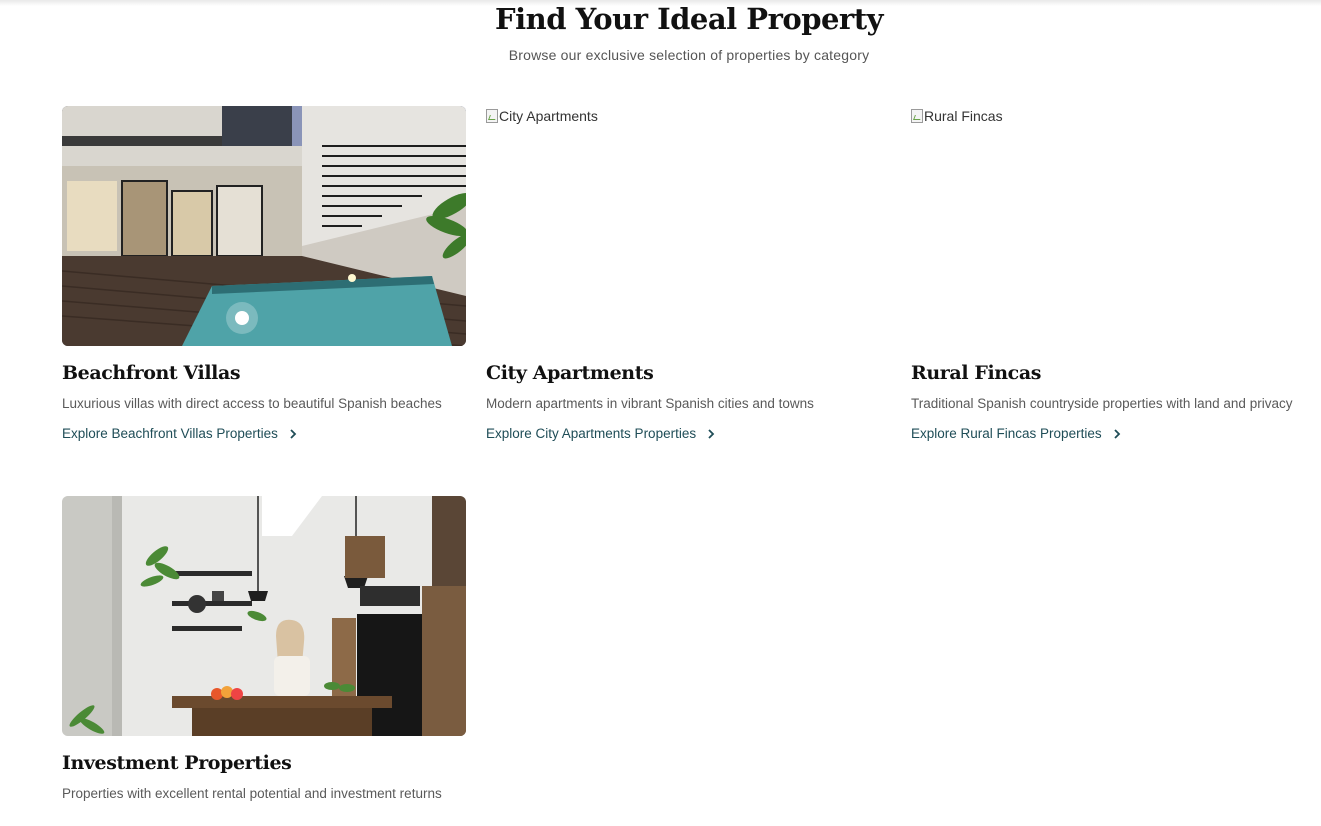 The width and height of the screenshot is (1321, 826). What do you see at coordinates (170, 433) in the screenshot?
I see `link-label: Explore Beachfront Villas Properties` at bounding box center [170, 433].